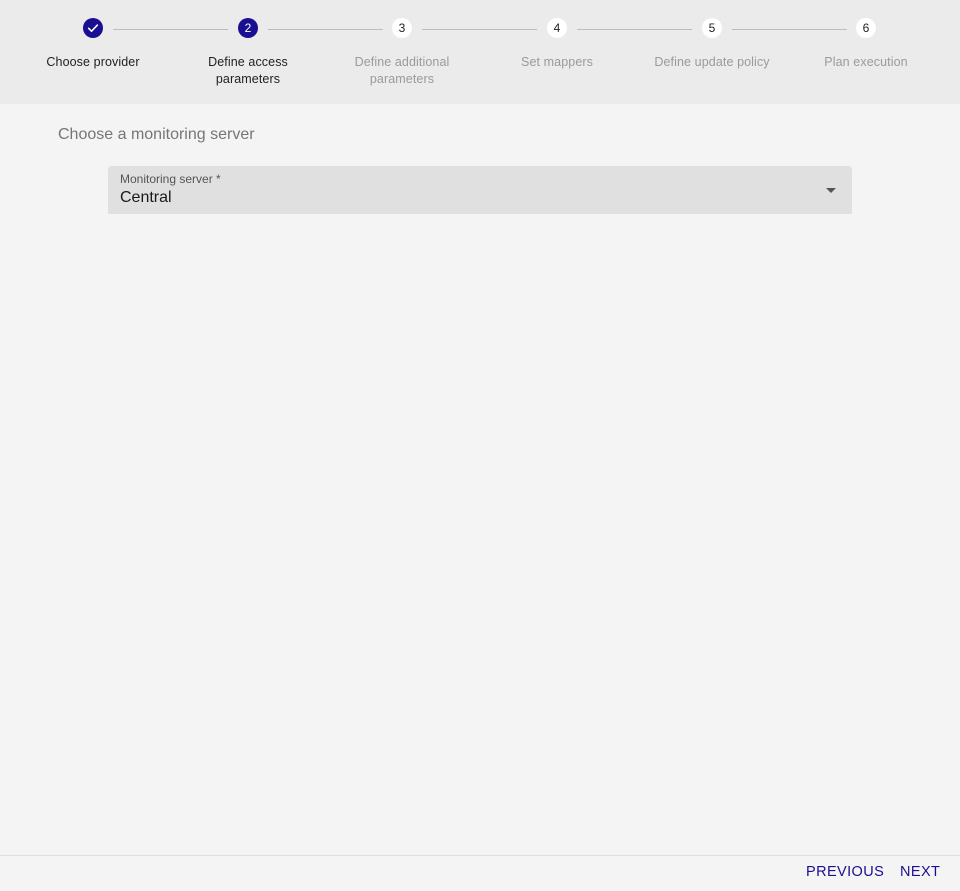 The image size is (960, 891). I want to click on step-3-label: Define additional parameters, so click(402, 70).